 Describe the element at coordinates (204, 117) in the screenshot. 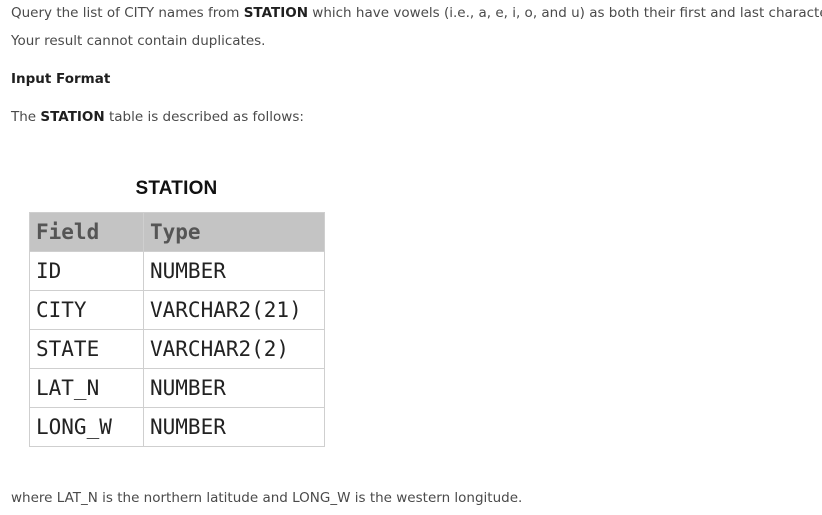

I see `description-text: table is described as follows:` at that location.